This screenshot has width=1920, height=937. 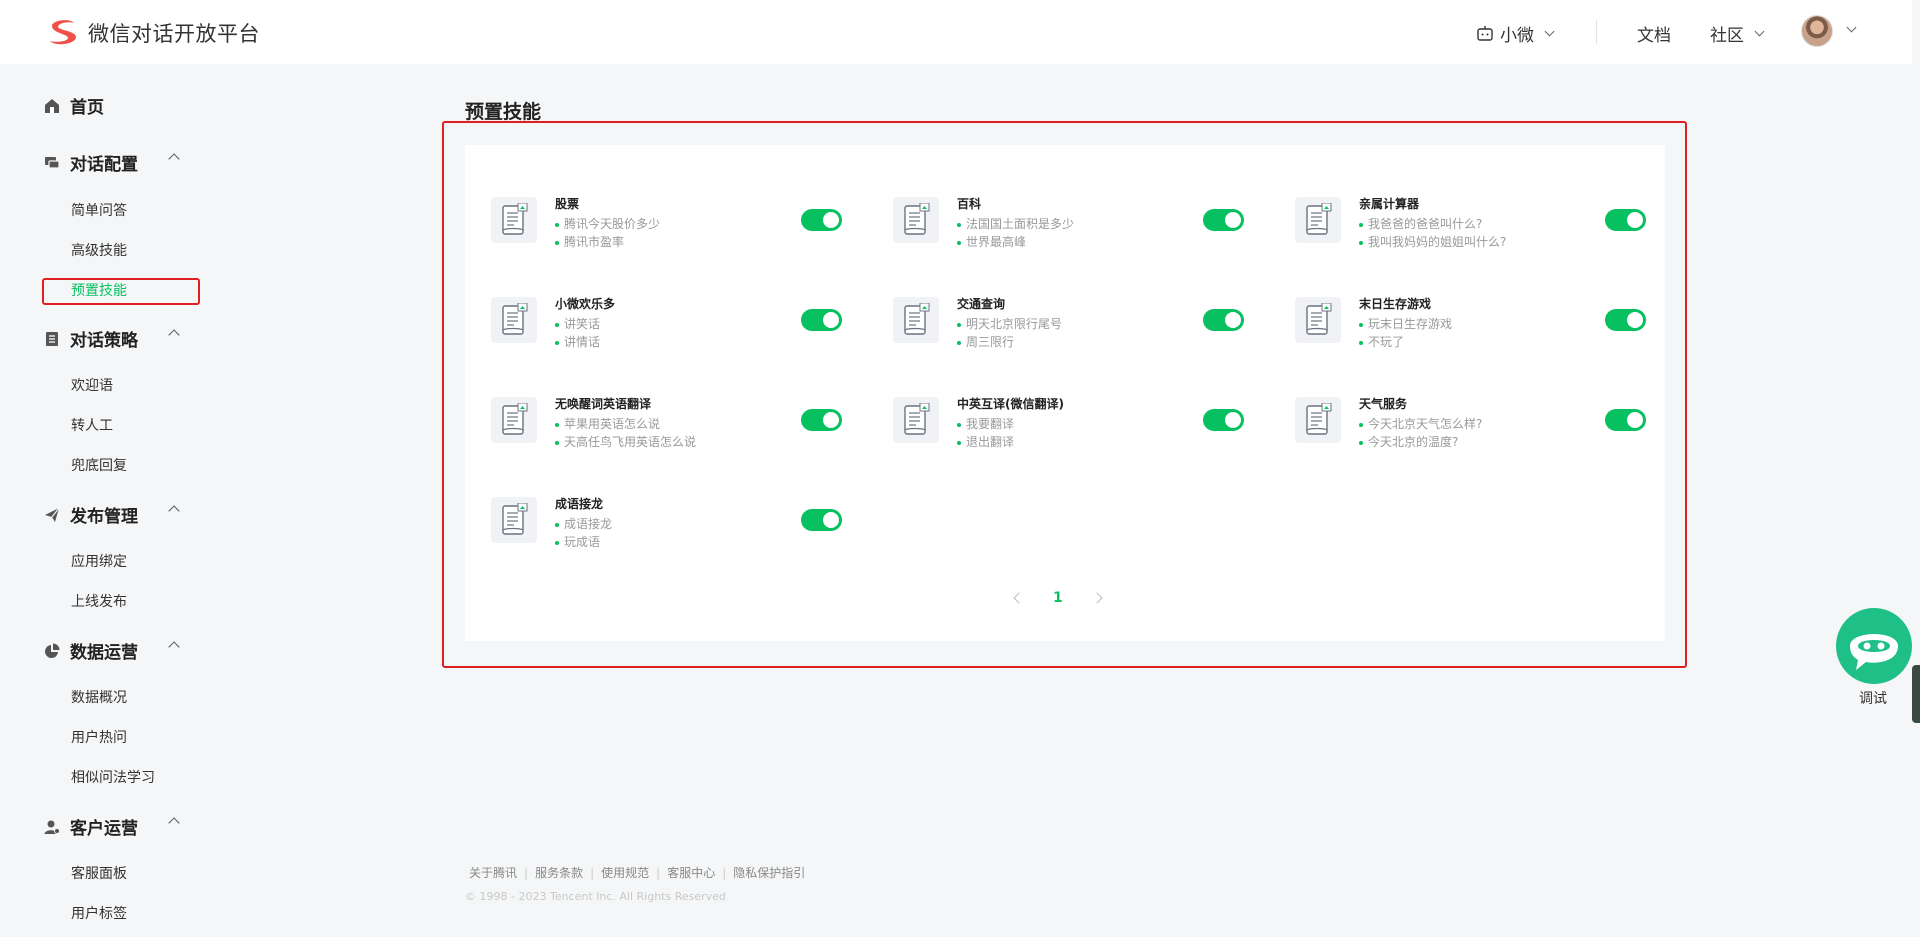 I want to click on skill-item: 末日生存游戏 玩末日生存游戏 不玩了, so click(x=1475, y=332).